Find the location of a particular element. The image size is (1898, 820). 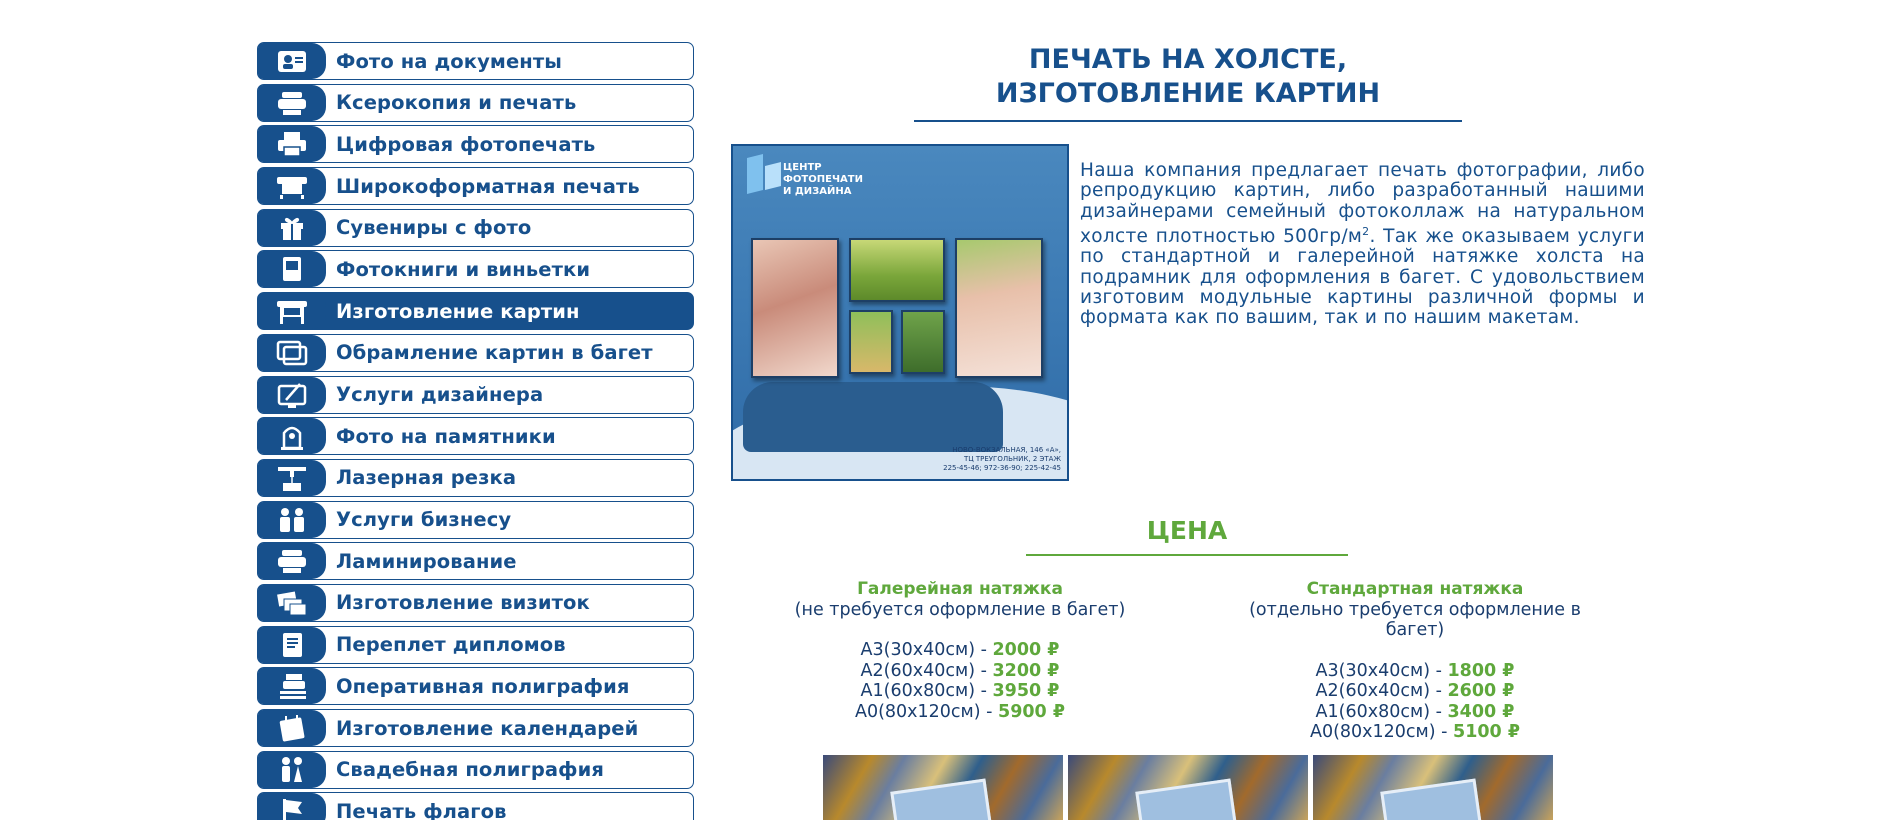

gift-icon is located at coordinates (292, 227).